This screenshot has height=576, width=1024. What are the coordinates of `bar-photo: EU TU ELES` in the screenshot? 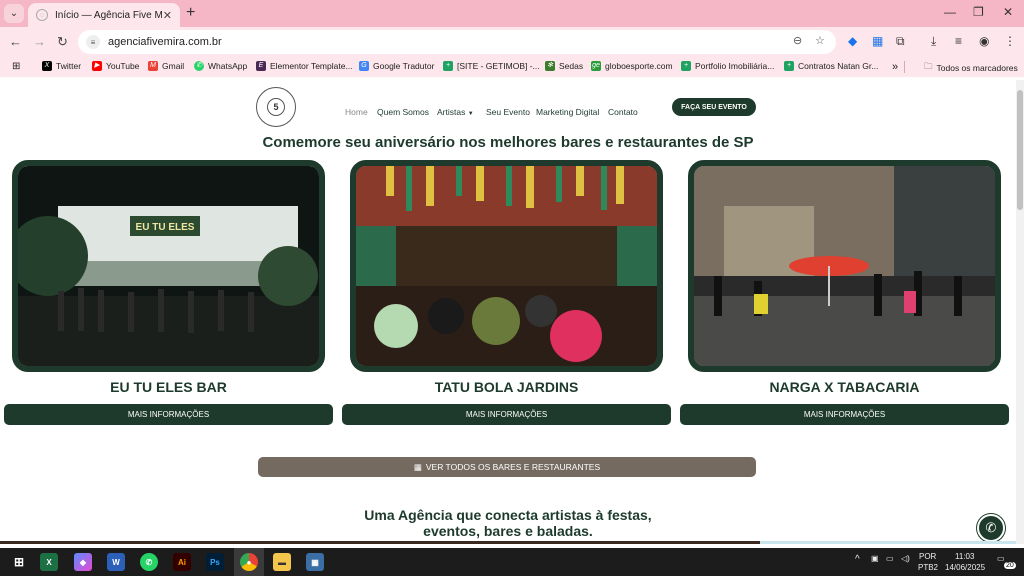 It's located at (168, 266).